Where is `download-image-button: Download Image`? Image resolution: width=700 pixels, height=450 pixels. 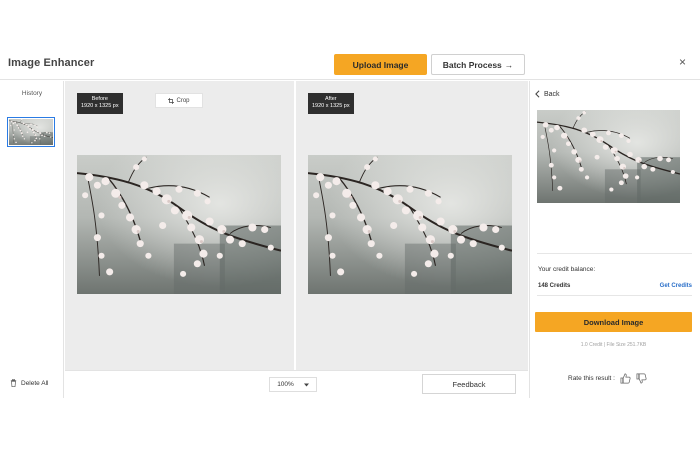
download-image-button: Download Image is located at coordinates (613, 322).